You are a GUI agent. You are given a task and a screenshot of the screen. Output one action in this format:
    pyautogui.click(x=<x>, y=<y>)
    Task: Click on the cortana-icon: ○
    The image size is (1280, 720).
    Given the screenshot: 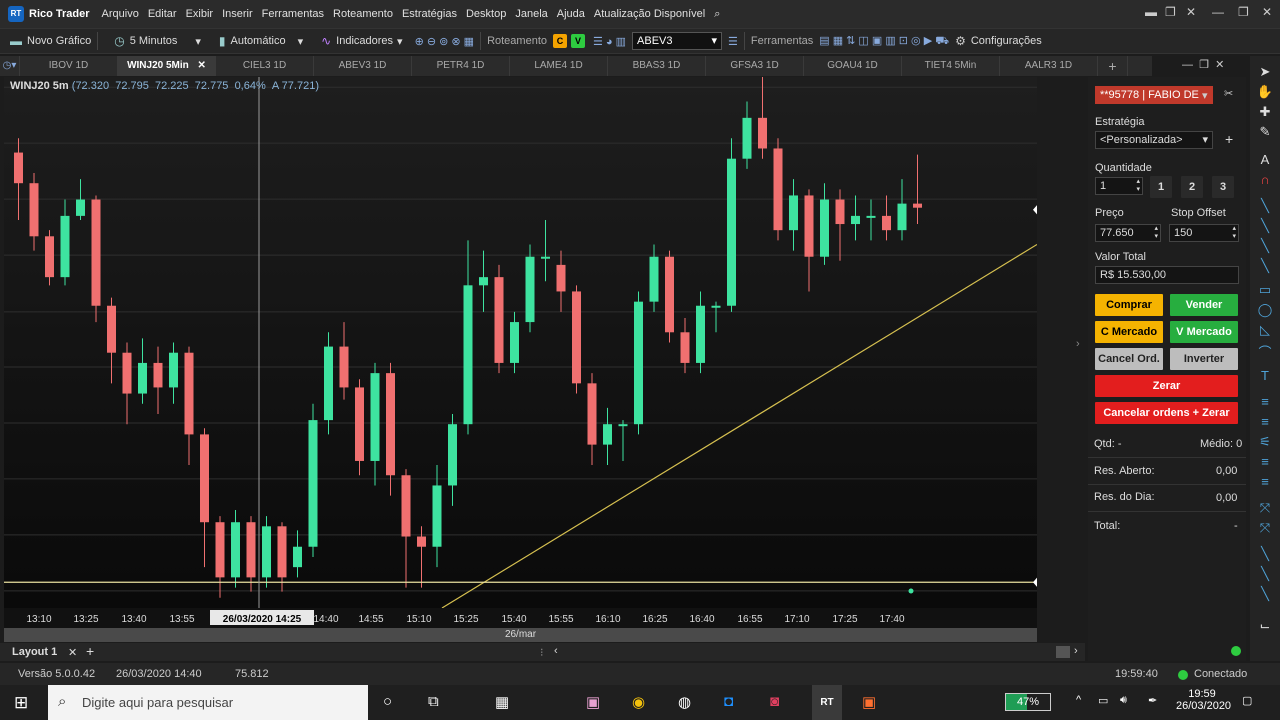 What is the action you would take?
    pyautogui.click(x=387, y=701)
    